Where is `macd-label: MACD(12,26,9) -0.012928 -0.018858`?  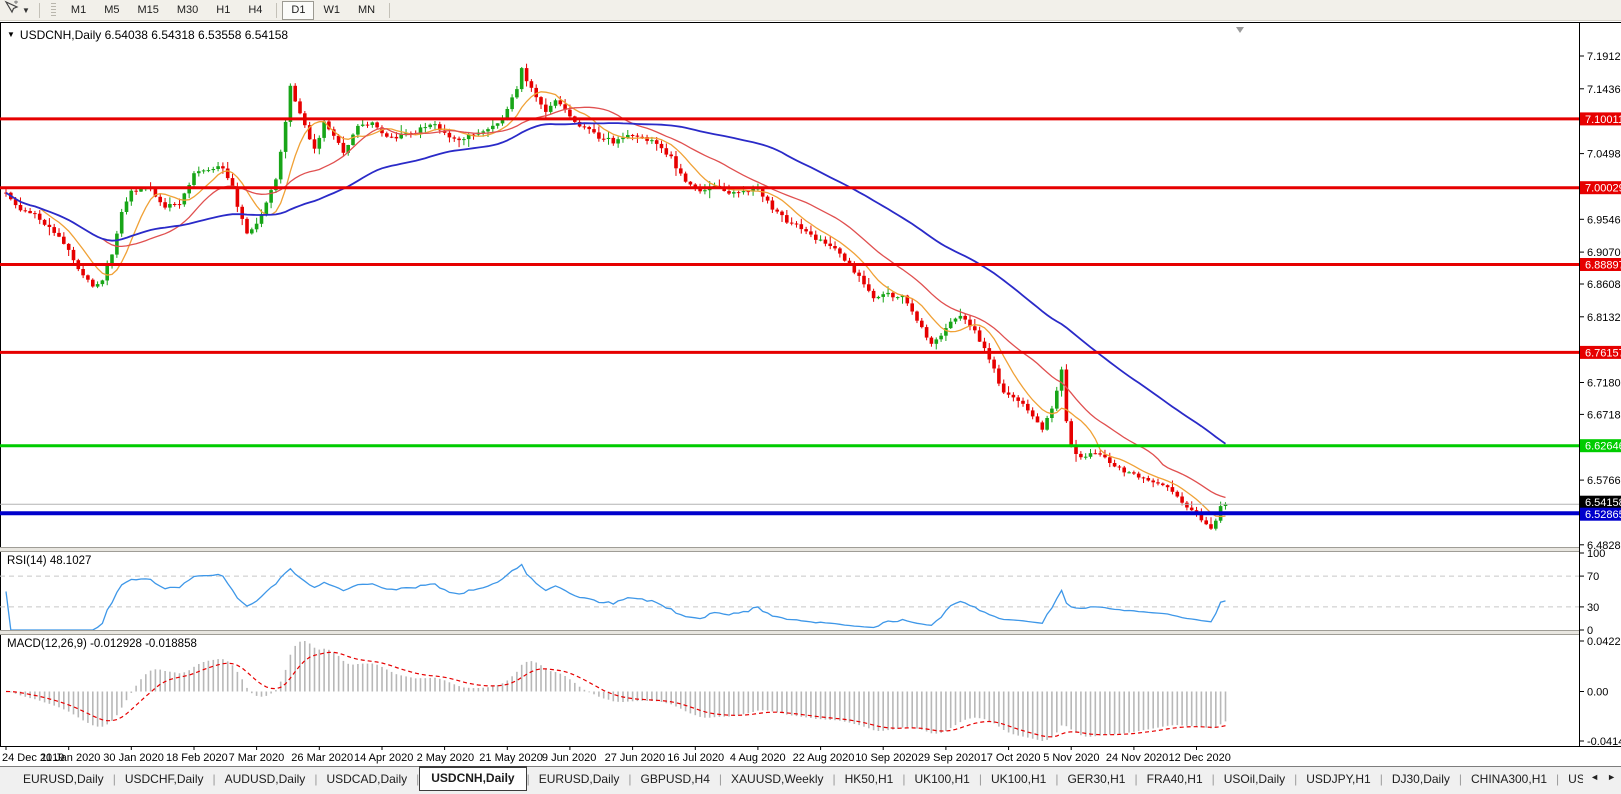 macd-label: MACD(12,26,9) -0.012928 -0.018858 is located at coordinates (102, 644).